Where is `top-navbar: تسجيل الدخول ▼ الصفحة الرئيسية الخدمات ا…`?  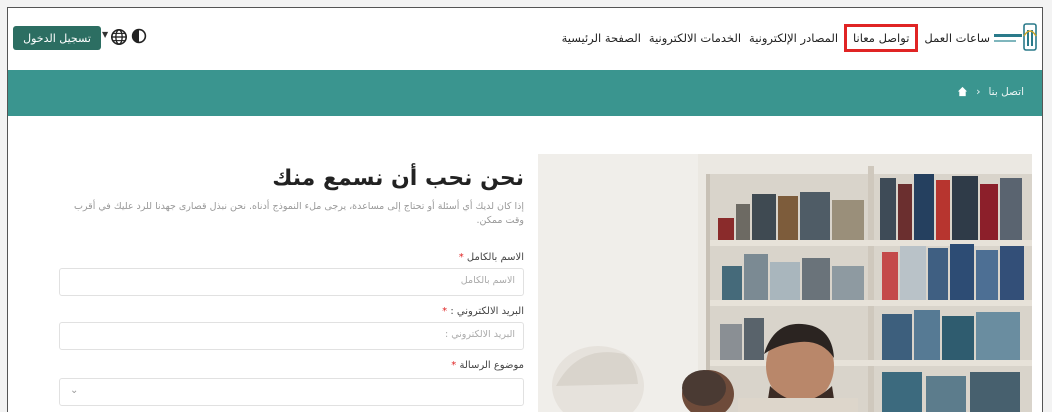
top-navbar: تسجيل الدخول ▼ الصفحة الرئيسية الخدمات ا… is located at coordinates (525, 39).